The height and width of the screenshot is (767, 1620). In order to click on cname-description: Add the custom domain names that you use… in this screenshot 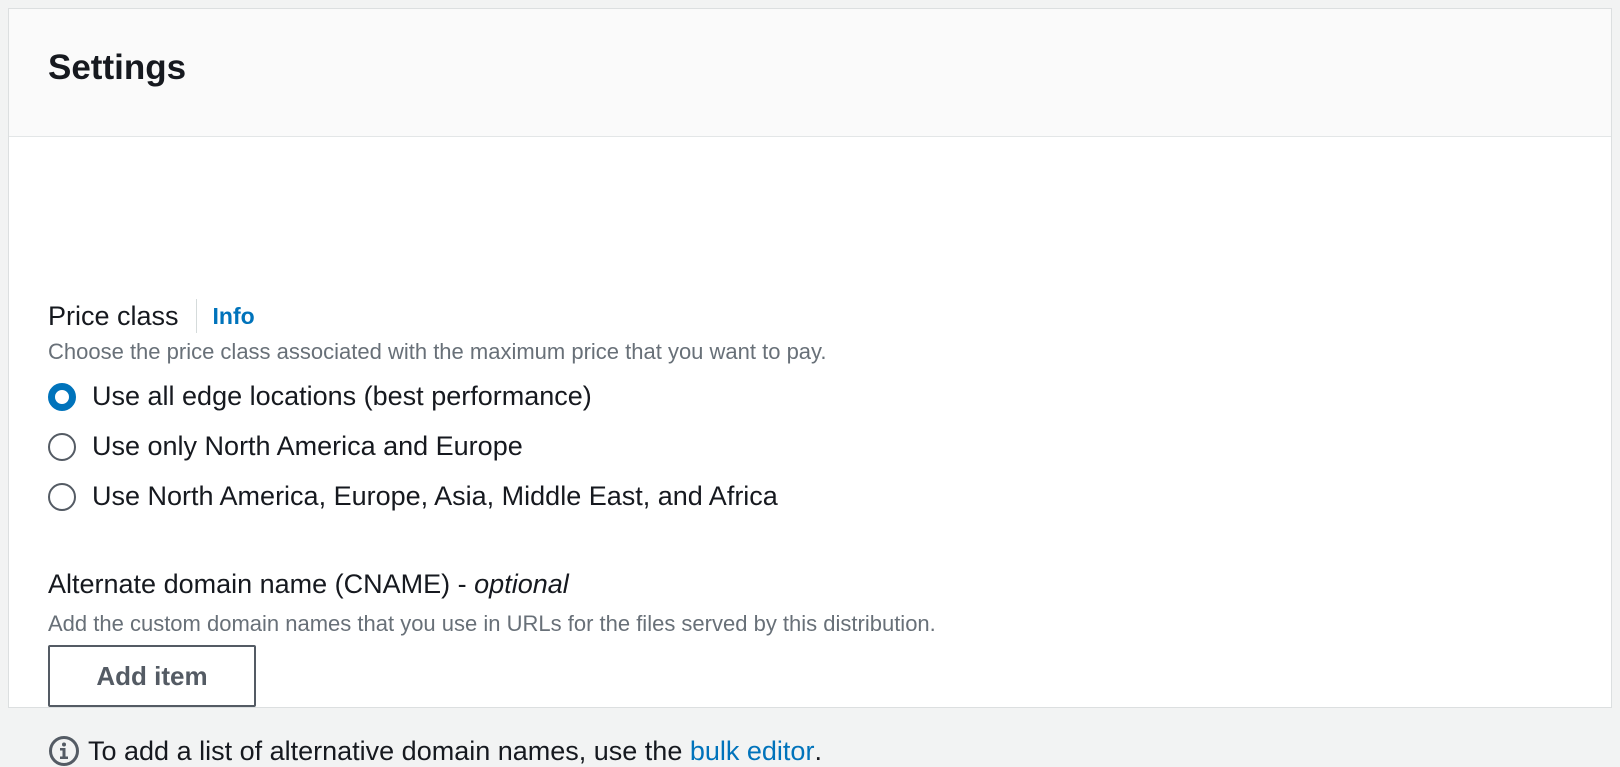, I will do `click(492, 623)`.